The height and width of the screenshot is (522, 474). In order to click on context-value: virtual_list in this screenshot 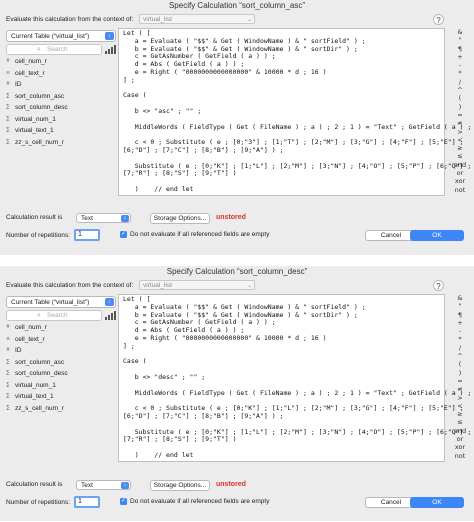, I will do `click(157, 285)`.